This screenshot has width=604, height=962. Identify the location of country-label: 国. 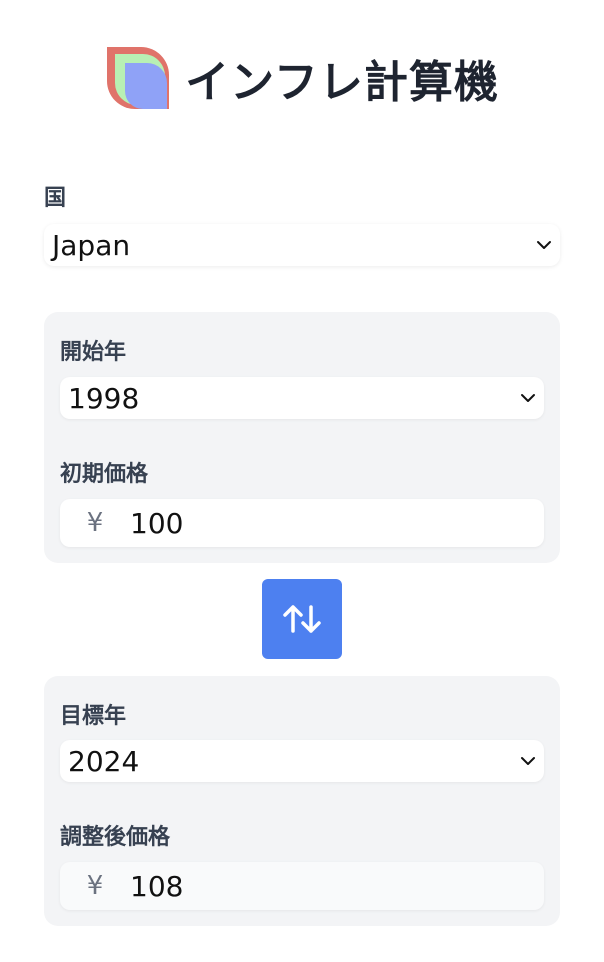
(55, 198).